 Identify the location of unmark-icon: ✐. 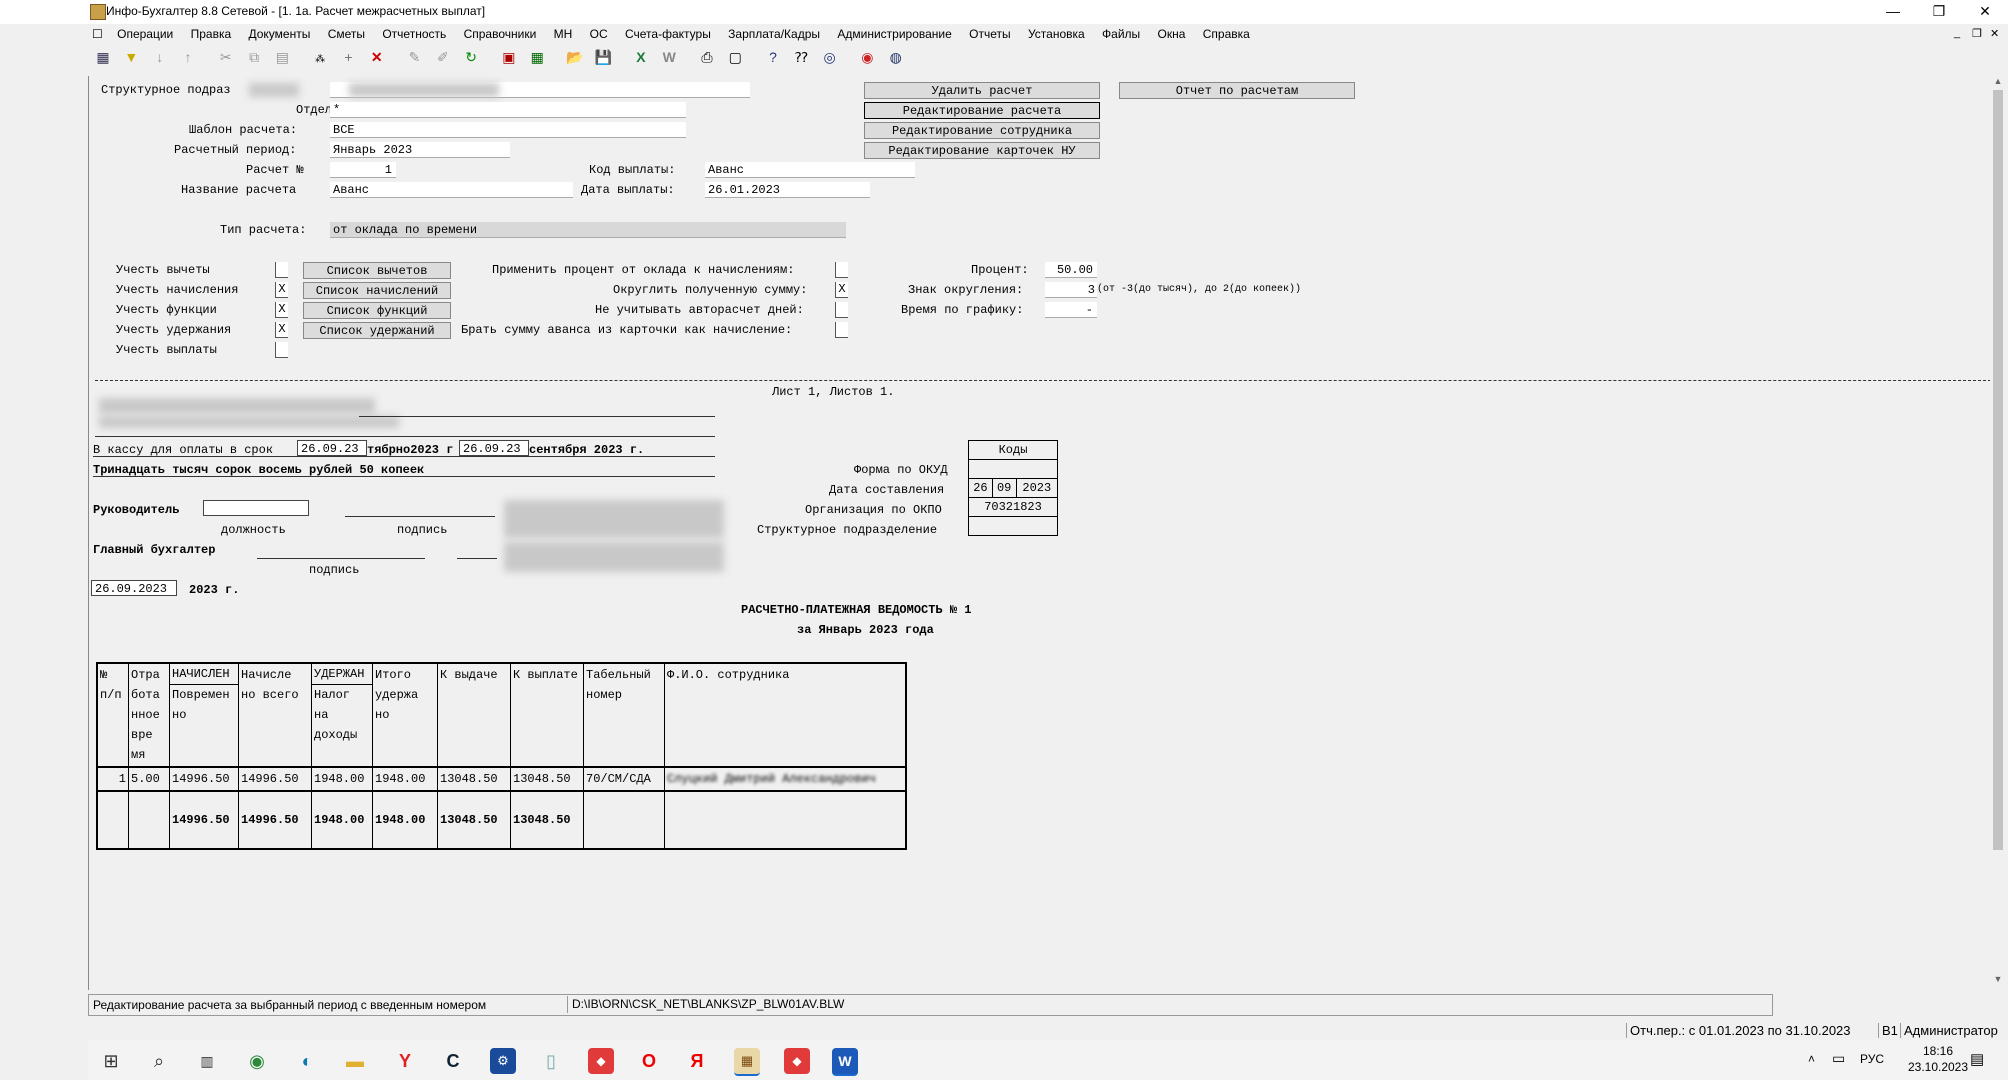
(443, 57).